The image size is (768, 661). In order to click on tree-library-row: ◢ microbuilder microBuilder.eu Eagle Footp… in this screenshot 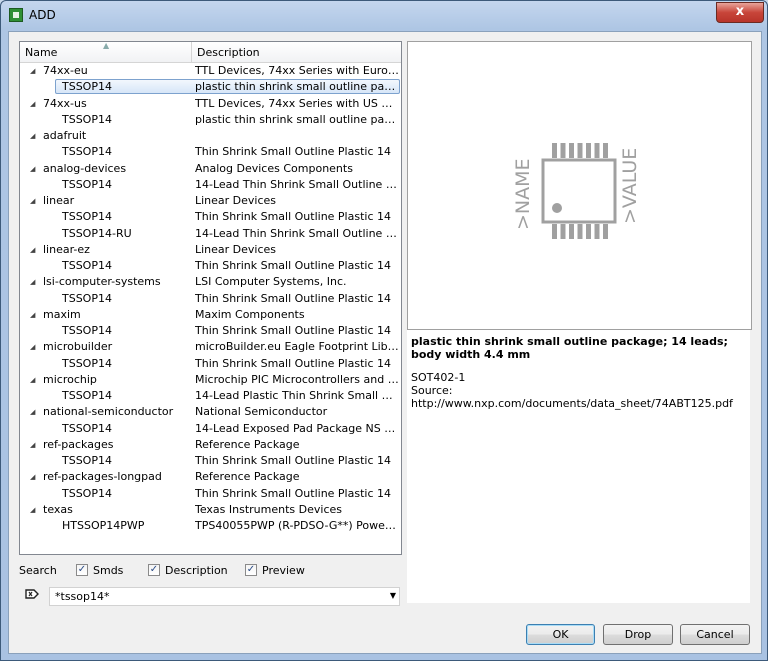, I will do `click(210, 347)`.